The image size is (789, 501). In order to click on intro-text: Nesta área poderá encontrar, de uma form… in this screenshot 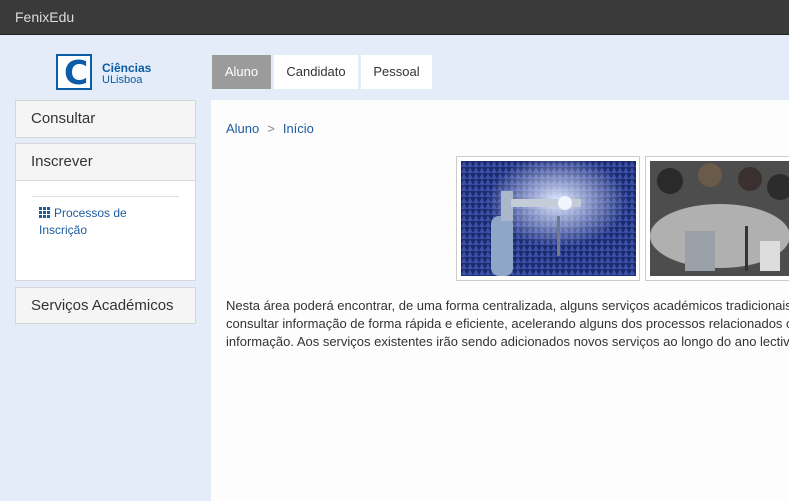, I will do `click(507, 324)`.